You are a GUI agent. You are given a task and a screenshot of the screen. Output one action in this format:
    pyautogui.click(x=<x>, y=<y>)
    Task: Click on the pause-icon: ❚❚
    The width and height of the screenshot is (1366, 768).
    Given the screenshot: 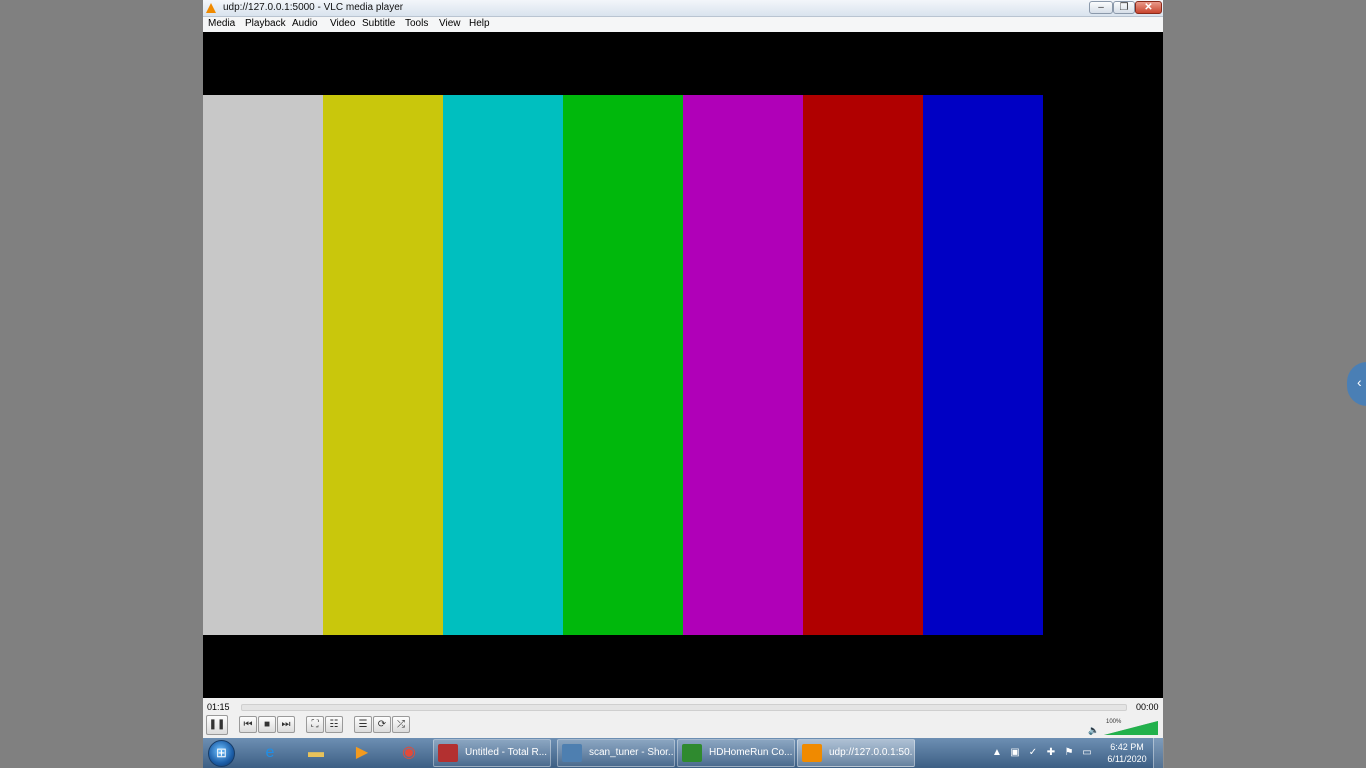 What is the action you would take?
    pyautogui.click(x=217, y=724)
    